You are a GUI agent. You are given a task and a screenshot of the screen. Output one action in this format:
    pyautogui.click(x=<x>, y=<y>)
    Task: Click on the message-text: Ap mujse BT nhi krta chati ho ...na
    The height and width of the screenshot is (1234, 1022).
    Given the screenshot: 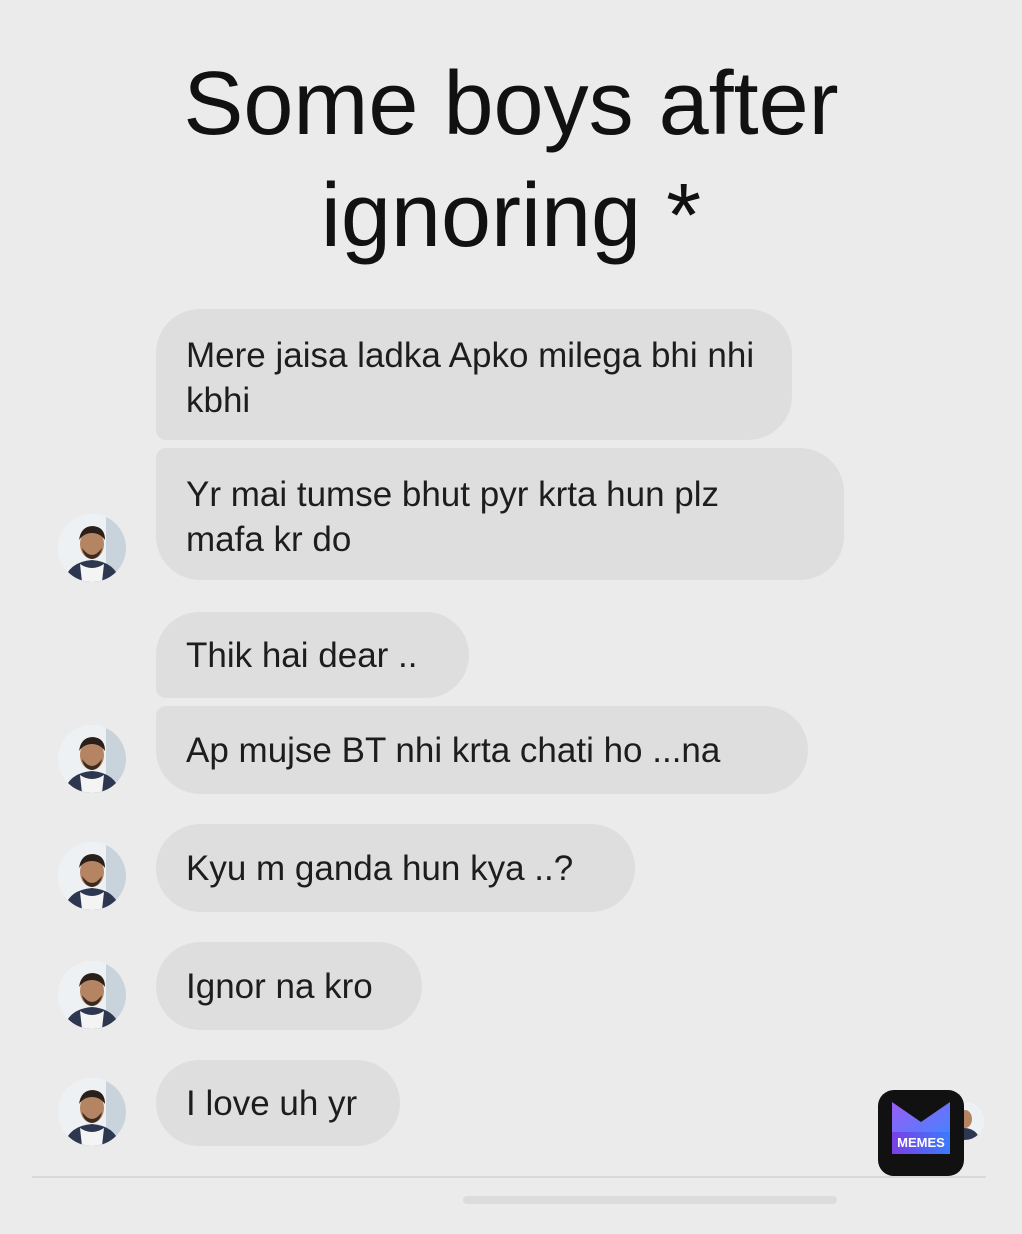 What is the action you would take?
    pyautogui.click(x=453, y=750)
    